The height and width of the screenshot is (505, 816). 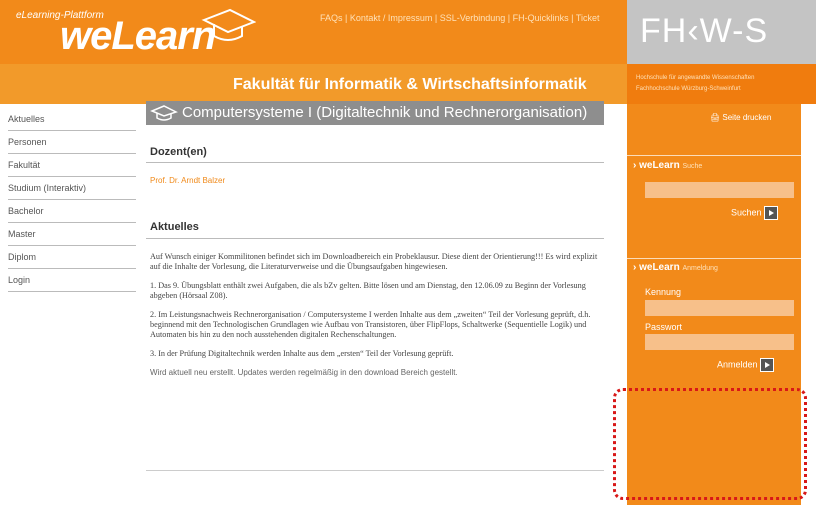 I want to click on login-title: Anmeldung, so click(x=700, y=268).